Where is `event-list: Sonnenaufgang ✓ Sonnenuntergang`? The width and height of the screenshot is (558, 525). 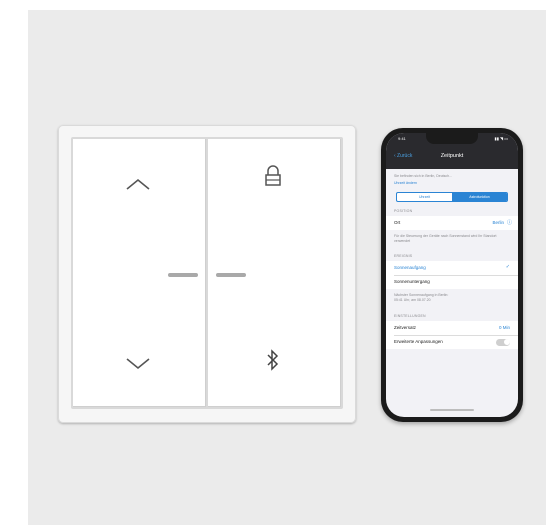 event-list: Sonnenaufgang ✓ Sonnenuntergang is located at coordinates (452, 275).